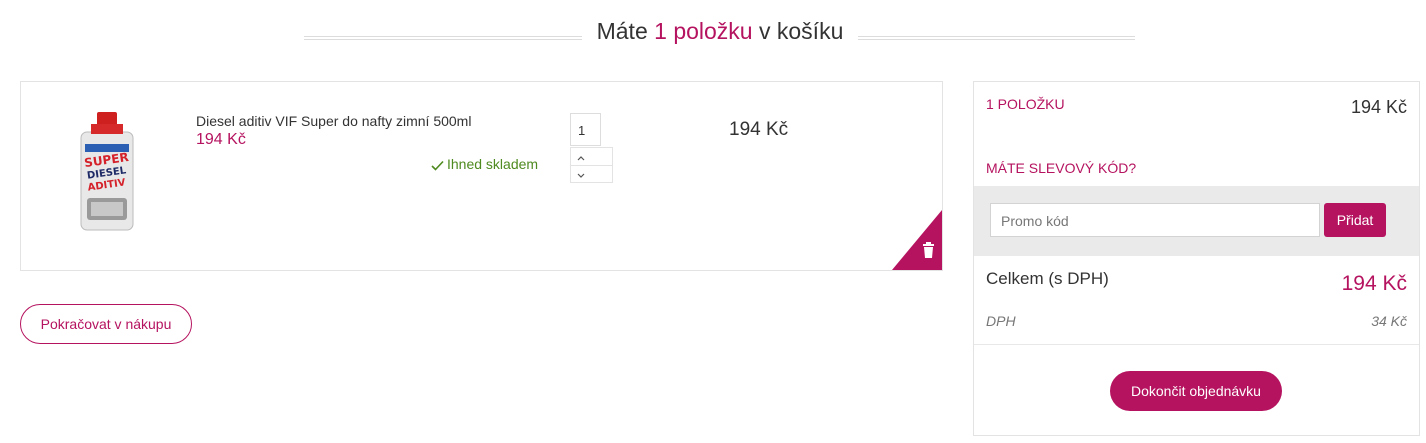  I want to click on row-total-price: 194 Kč, so click(759, 129).